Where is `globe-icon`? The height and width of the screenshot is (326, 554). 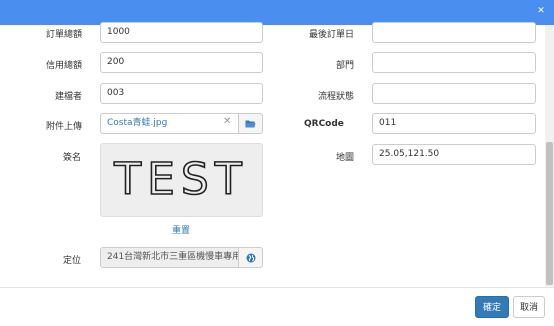 globe-icon is located at coordinates (250, 257).